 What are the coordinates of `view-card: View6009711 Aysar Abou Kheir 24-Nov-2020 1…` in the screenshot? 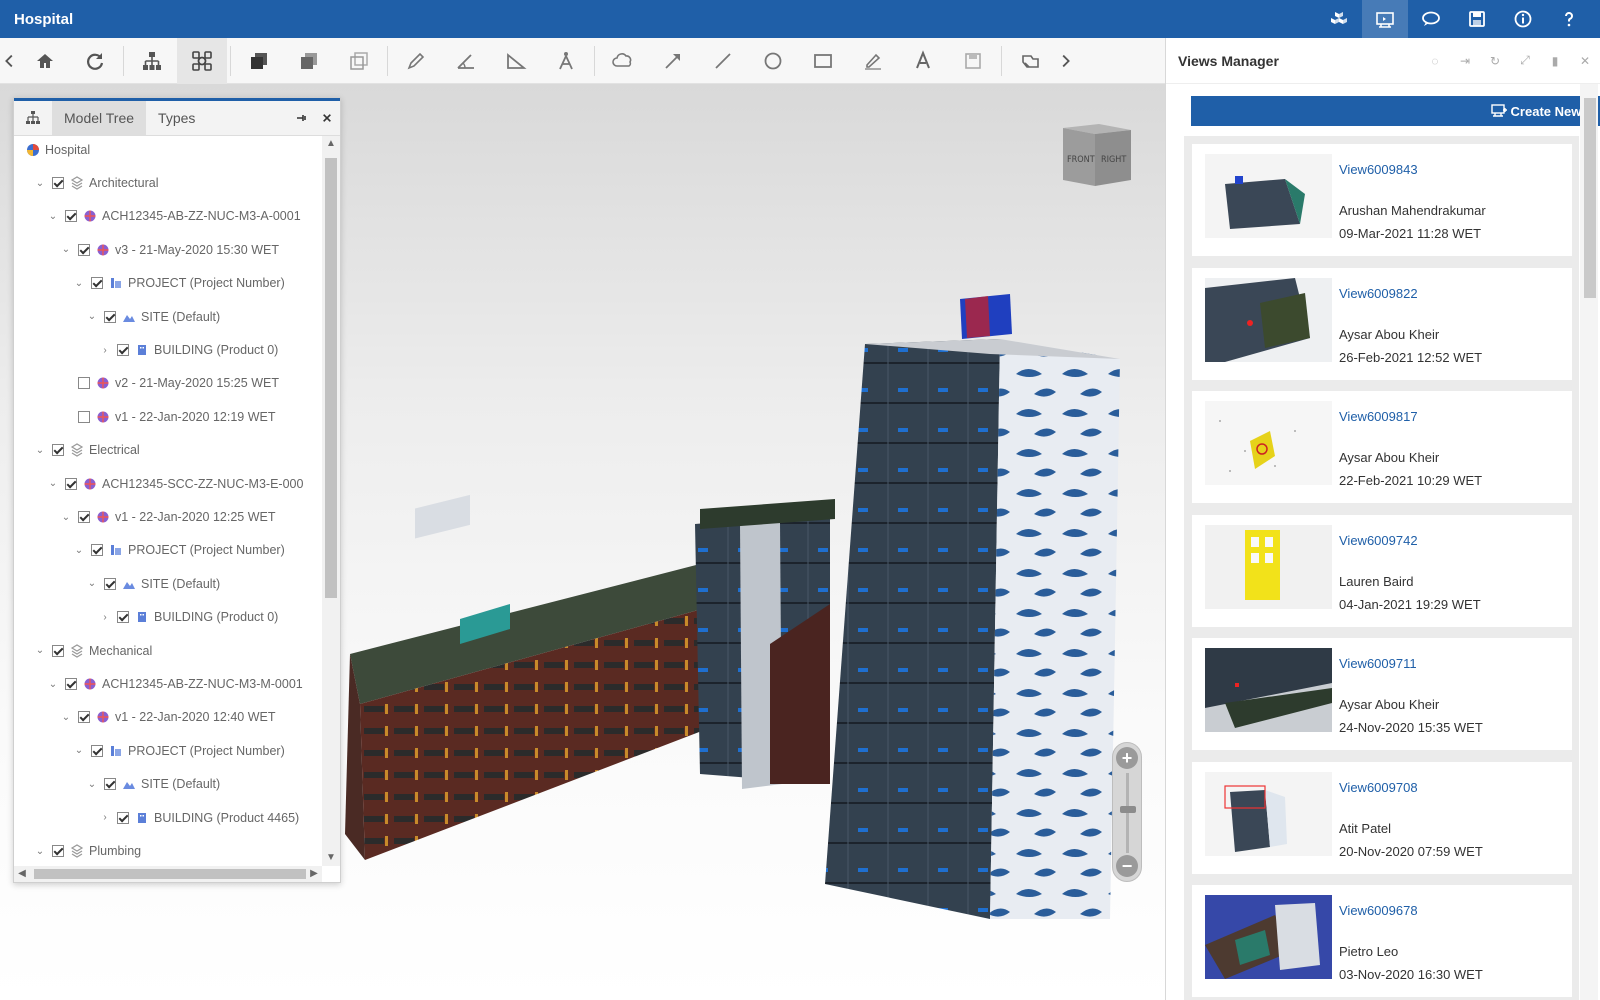 It's located at (1382, 694).